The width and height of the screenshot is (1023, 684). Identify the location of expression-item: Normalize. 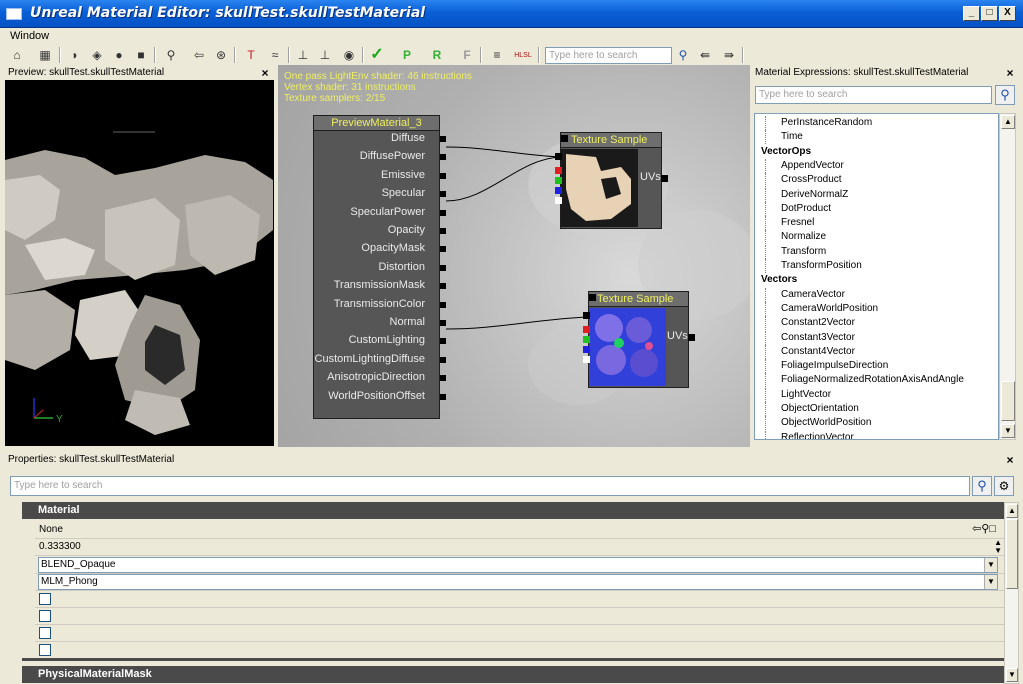
(795, 237).